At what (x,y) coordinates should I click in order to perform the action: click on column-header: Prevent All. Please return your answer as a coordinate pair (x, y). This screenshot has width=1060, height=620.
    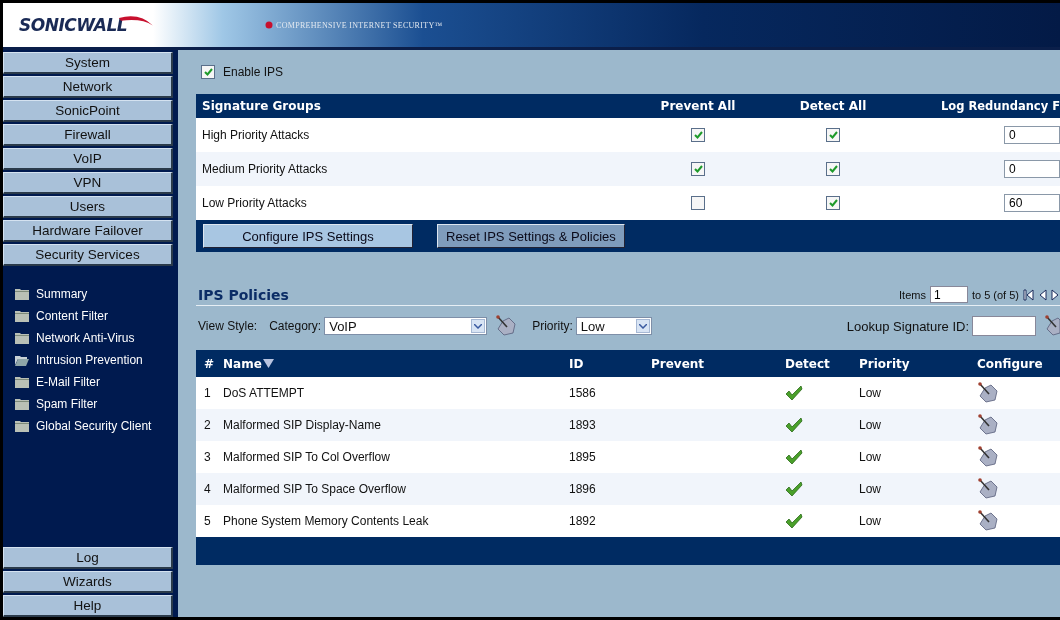
    Looking at the image, I should click on (698, 106).